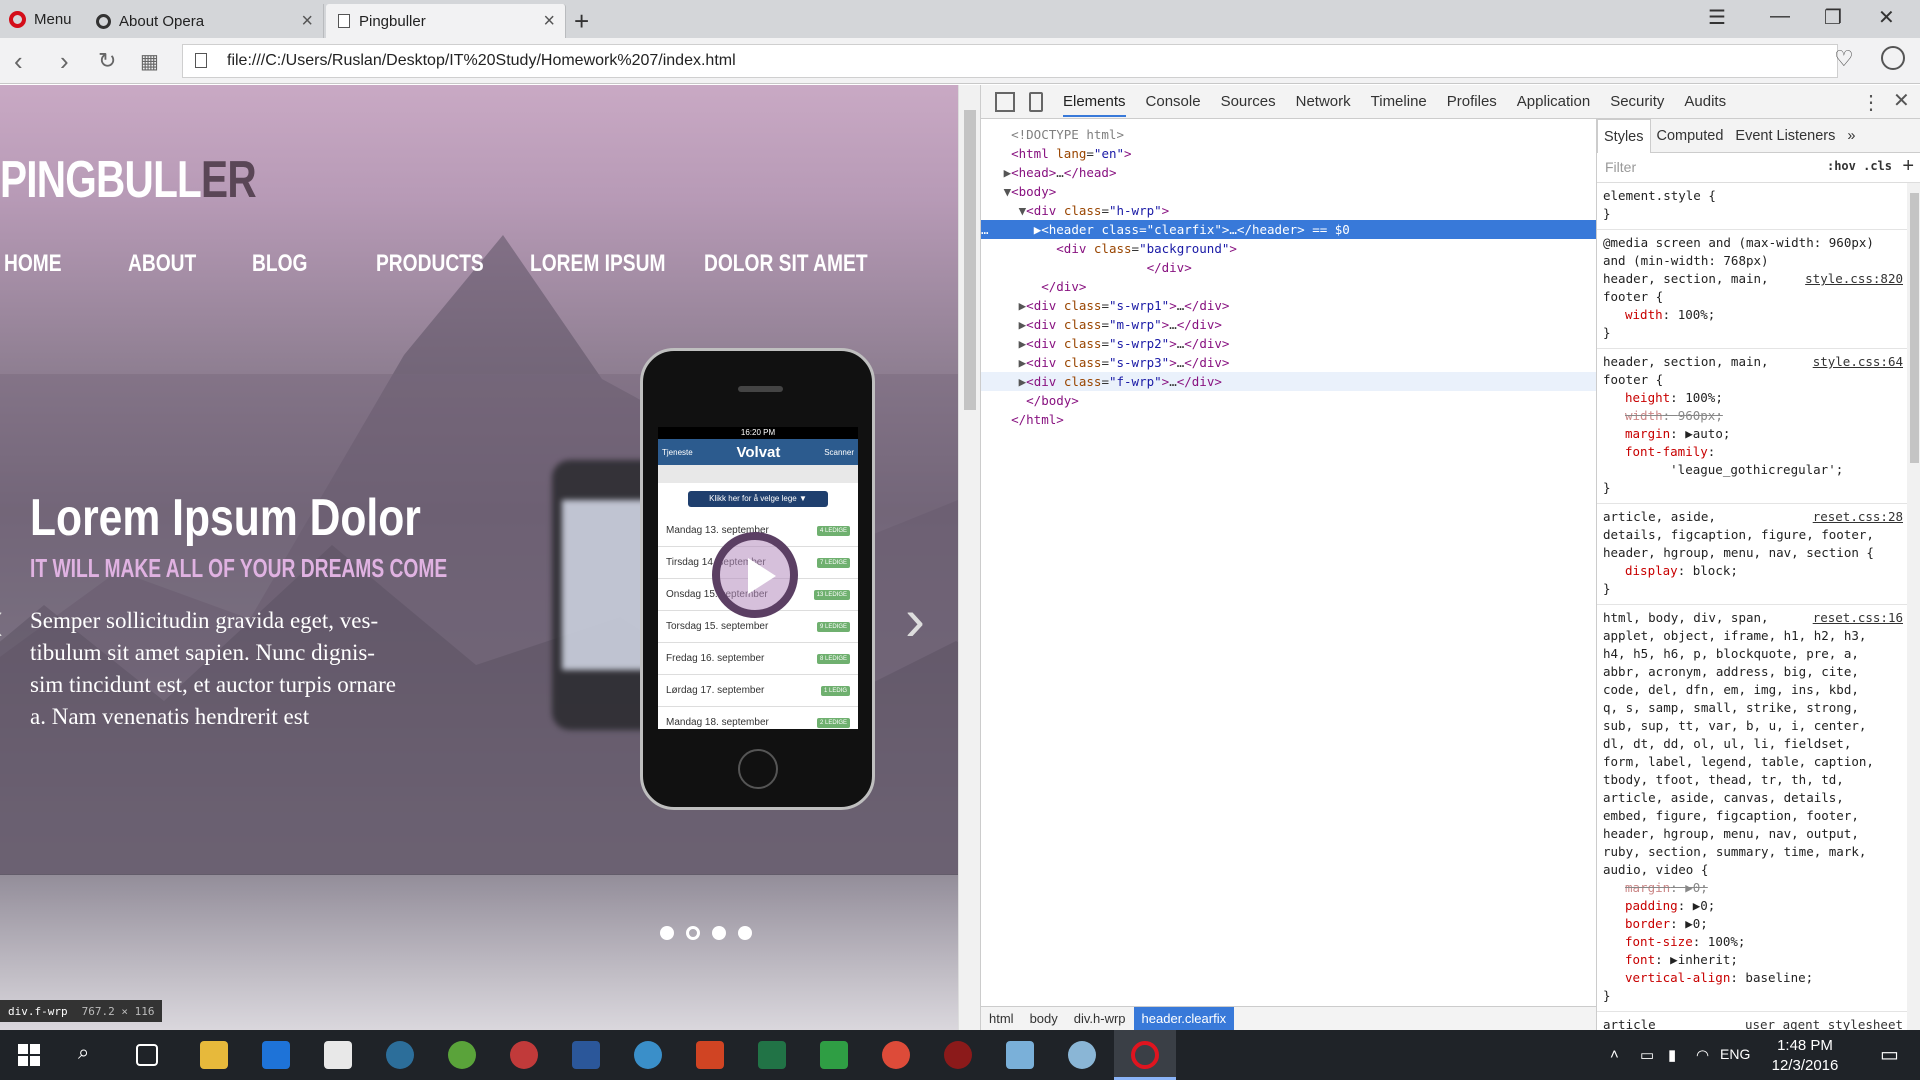 The image size is (1920, 1080). Describe the element at coordinates (1288, 400) in the screenshot. I see `dom-node: </body>` at that location.